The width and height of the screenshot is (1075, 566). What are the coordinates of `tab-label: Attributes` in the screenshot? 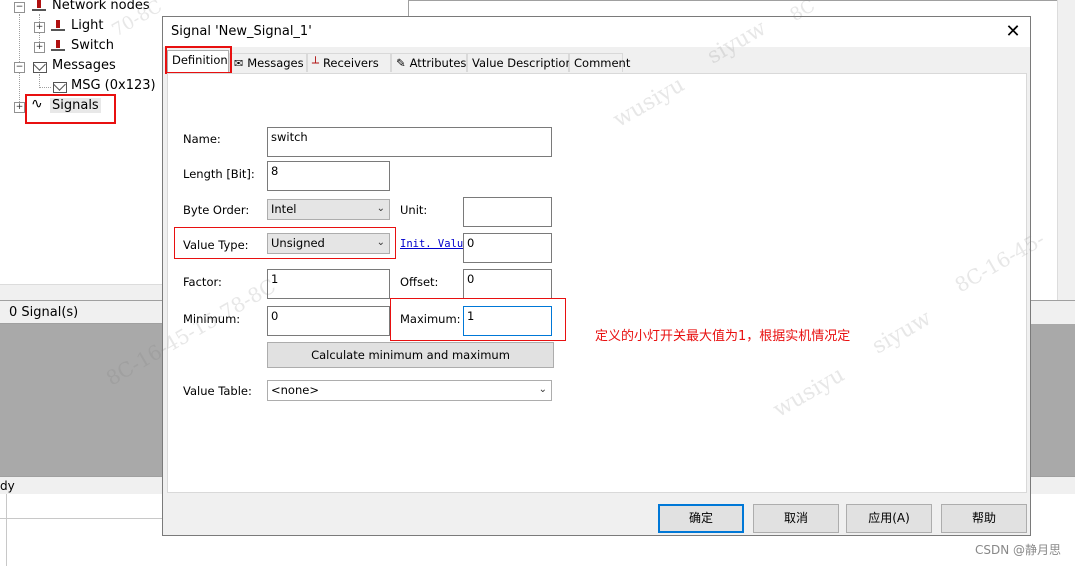 It's located at (438, 63).